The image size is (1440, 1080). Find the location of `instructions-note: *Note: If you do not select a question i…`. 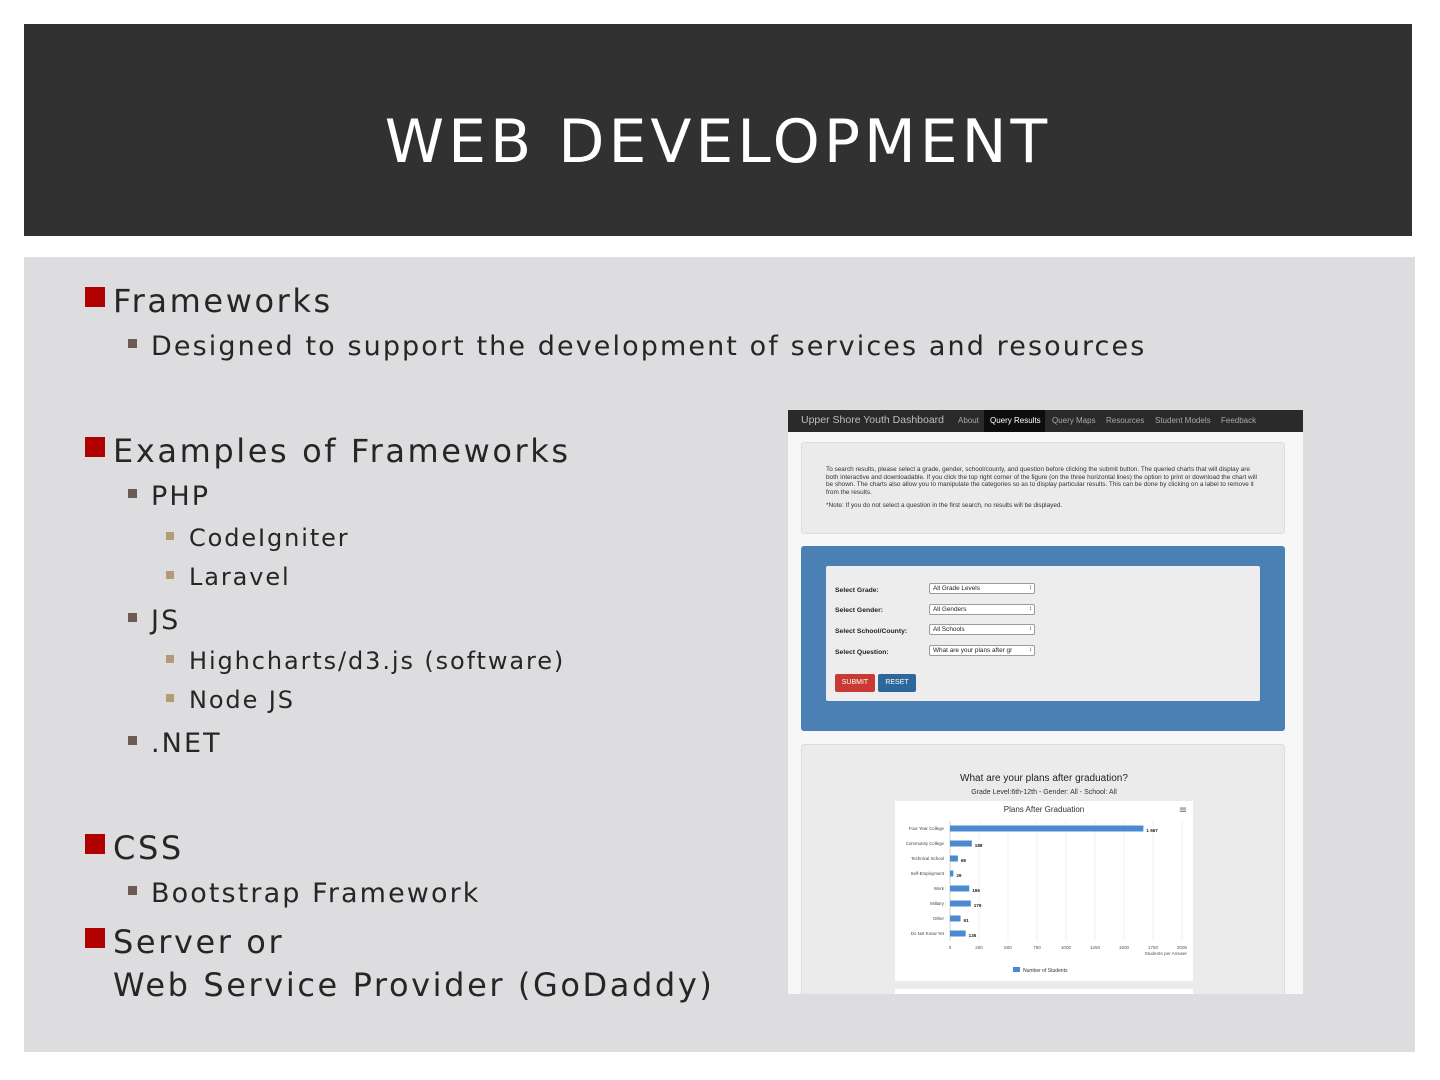

instructions-note: *Note: If you do not select a question i… is located at coordinates (944, 505).